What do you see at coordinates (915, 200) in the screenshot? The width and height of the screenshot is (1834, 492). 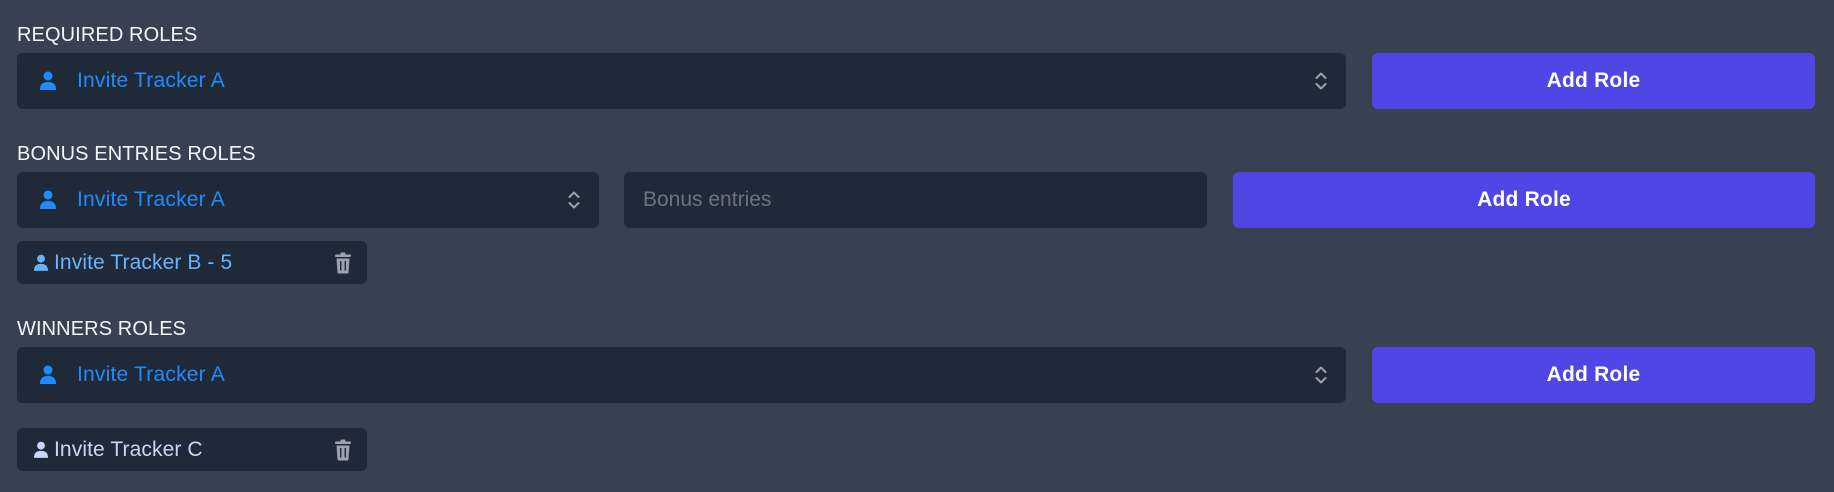 I see `bonus-entries-input` at bounding box center [915, 200].